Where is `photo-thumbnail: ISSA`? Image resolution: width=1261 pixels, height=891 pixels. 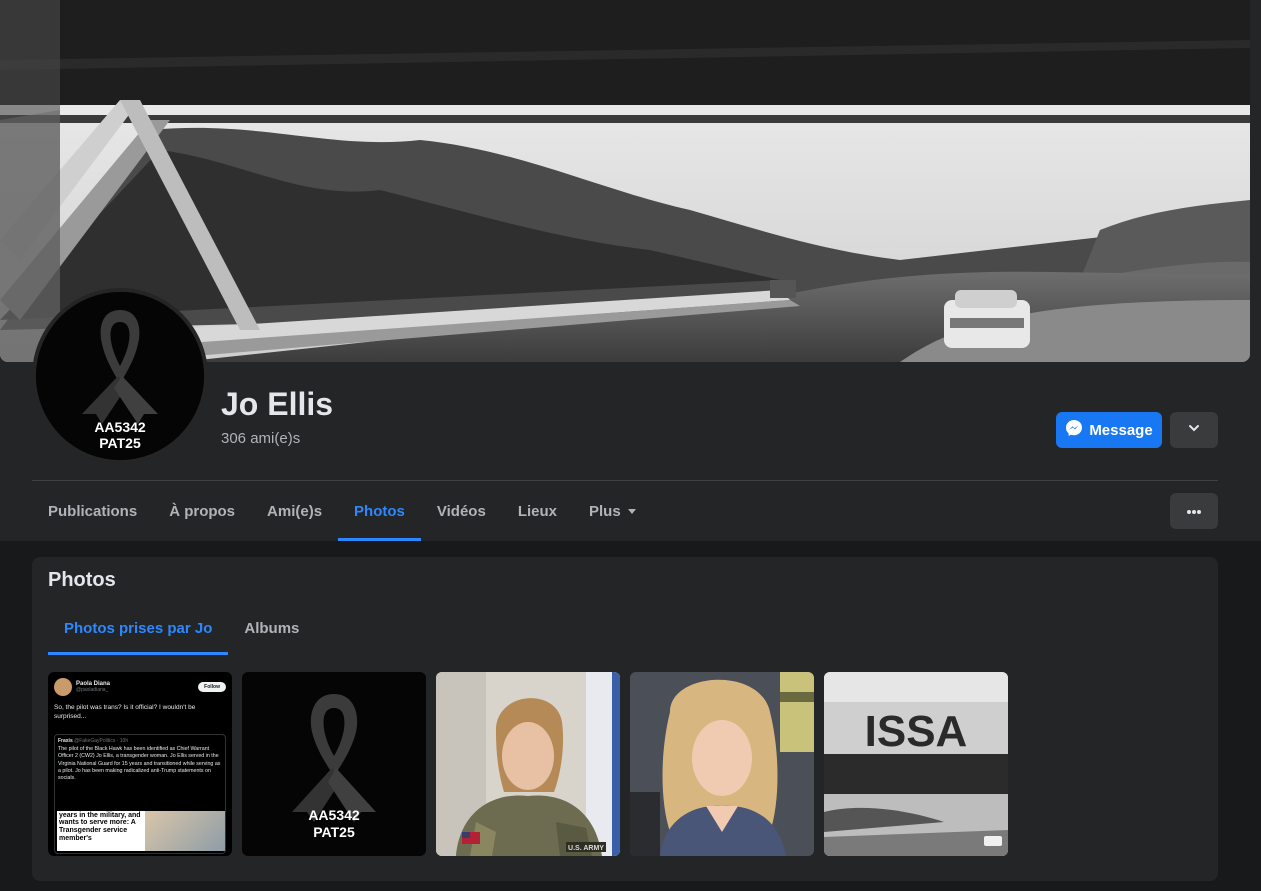 photo-thumbnail: ISSA is located at coordinates (916, 764).